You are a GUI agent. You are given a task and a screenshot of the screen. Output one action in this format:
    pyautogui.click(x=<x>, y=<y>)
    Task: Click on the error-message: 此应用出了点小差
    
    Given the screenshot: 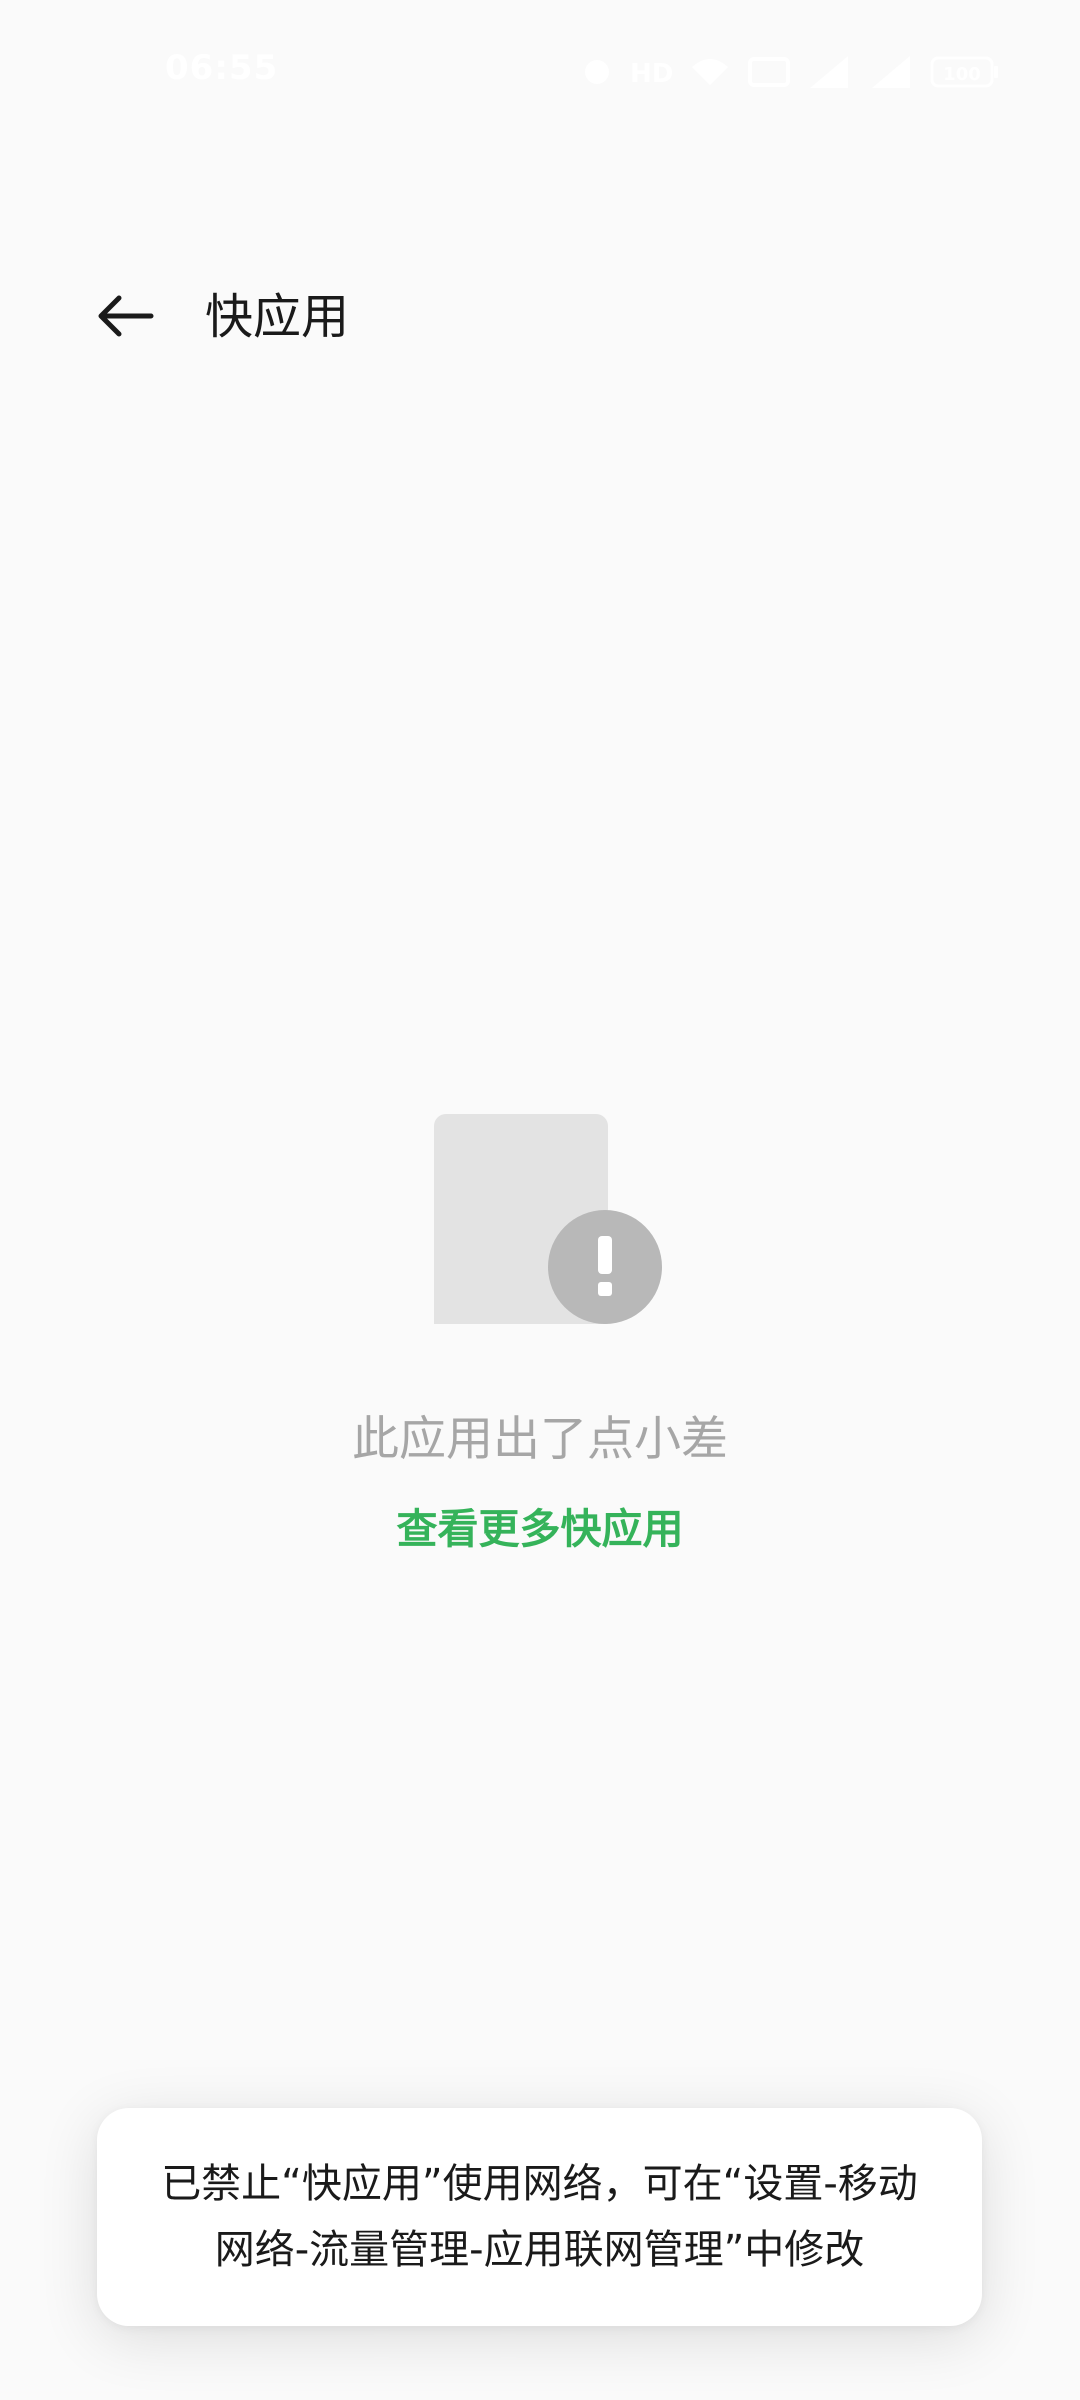 What is the action you would take?
    pyautogui.click(x=540, y=1439)
    